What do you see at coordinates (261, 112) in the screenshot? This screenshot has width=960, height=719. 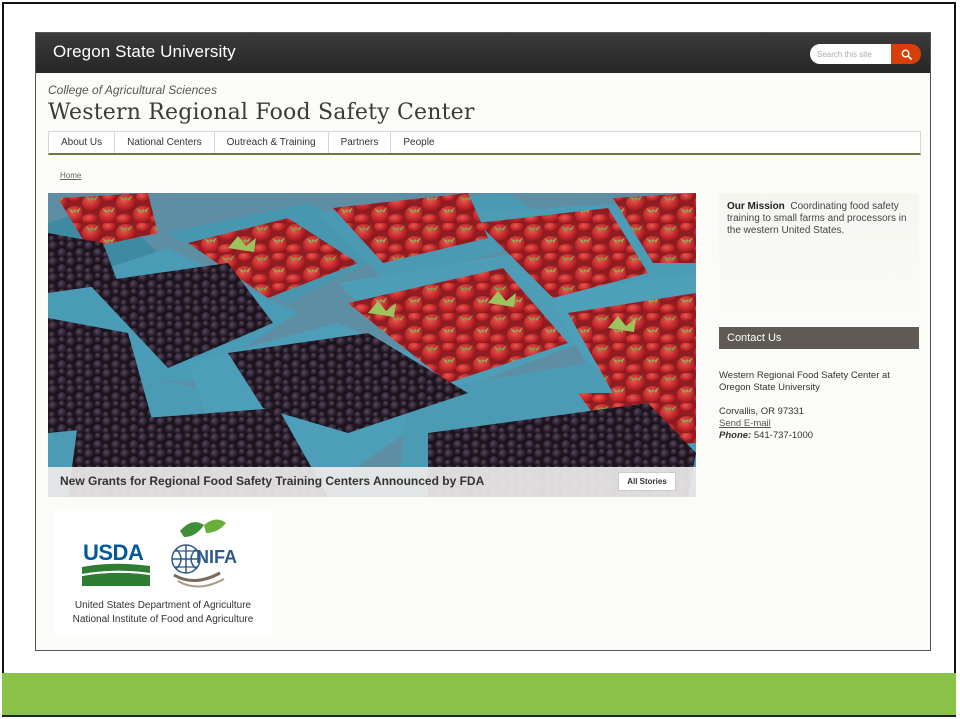 I see `site-title: Western Regional Food Safety Center` at bounding box center [261, 112].